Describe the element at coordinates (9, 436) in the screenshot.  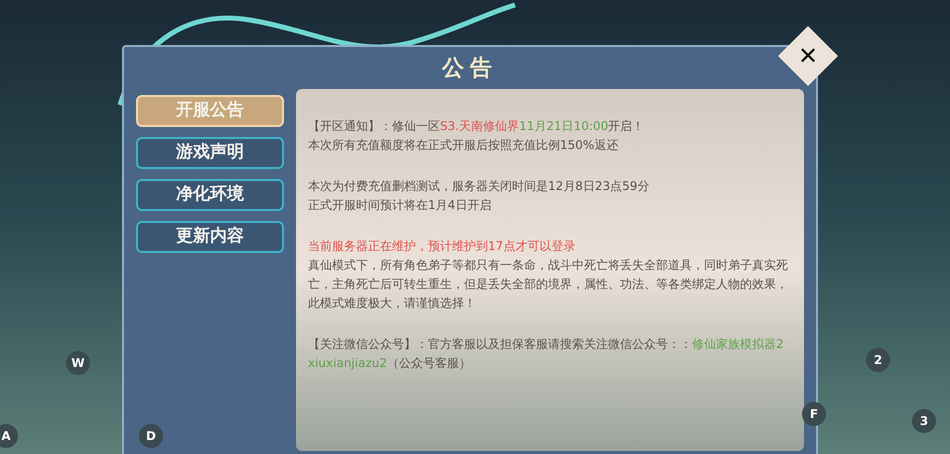
I see `key-hint-badge: A` at that location.